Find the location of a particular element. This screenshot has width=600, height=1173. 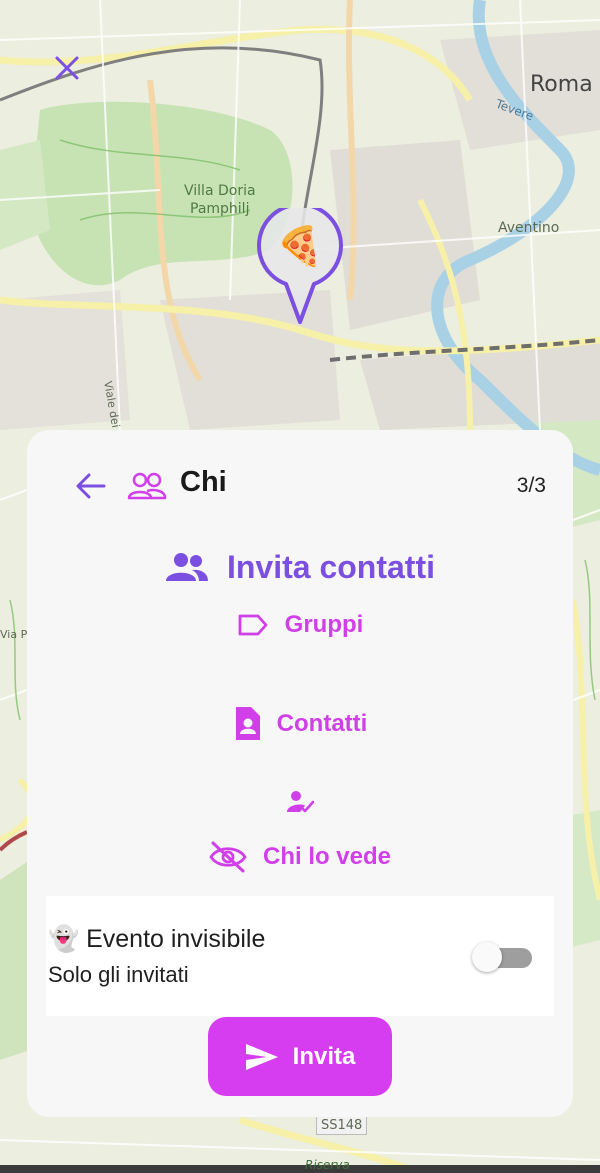

invite-contacts-heading: Invita contatti is located at coordinates (300, 567).